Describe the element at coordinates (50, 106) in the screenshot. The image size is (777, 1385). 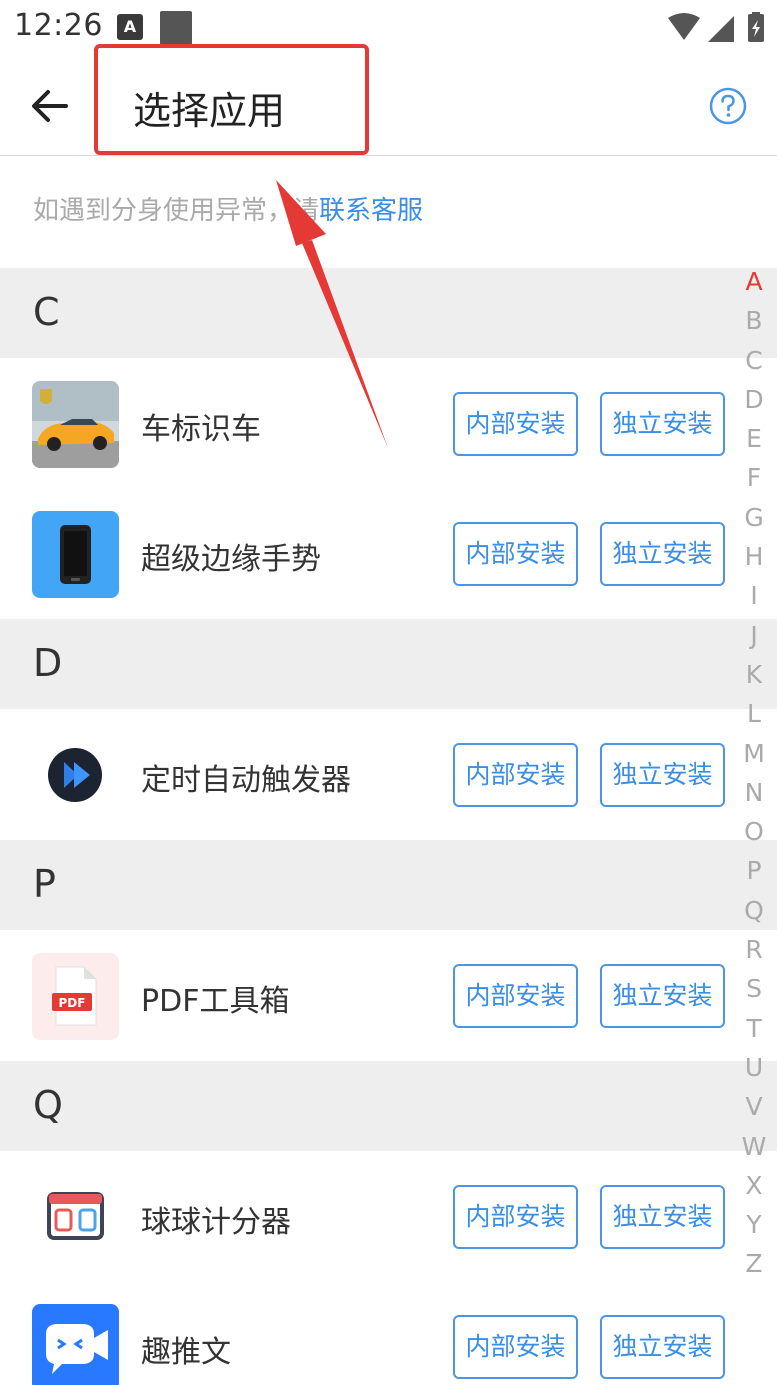
I see `back-arrow-icon` at that location.